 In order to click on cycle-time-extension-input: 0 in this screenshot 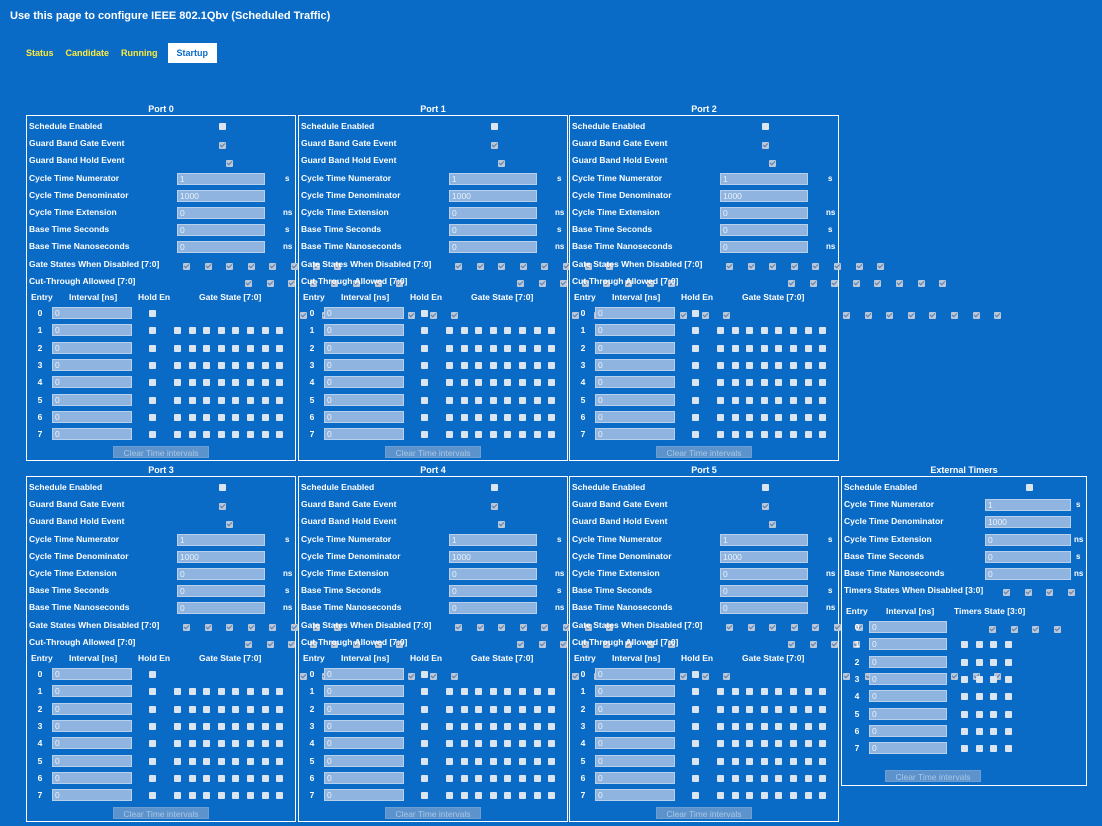, I will do `click(764, 574)`.